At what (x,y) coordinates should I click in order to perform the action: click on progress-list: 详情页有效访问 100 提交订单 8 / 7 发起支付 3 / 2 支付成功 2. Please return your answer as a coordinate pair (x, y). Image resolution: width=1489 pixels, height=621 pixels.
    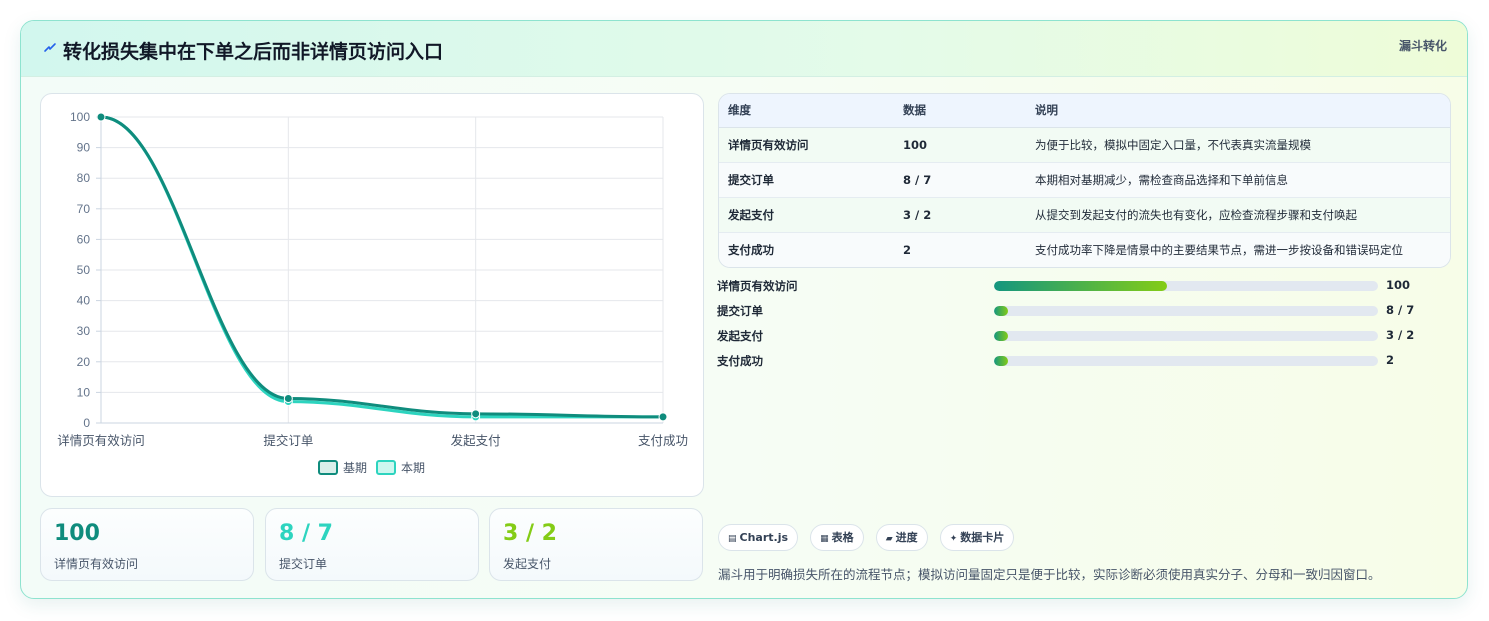
    Looking at the image, I should click on (1087, 328).